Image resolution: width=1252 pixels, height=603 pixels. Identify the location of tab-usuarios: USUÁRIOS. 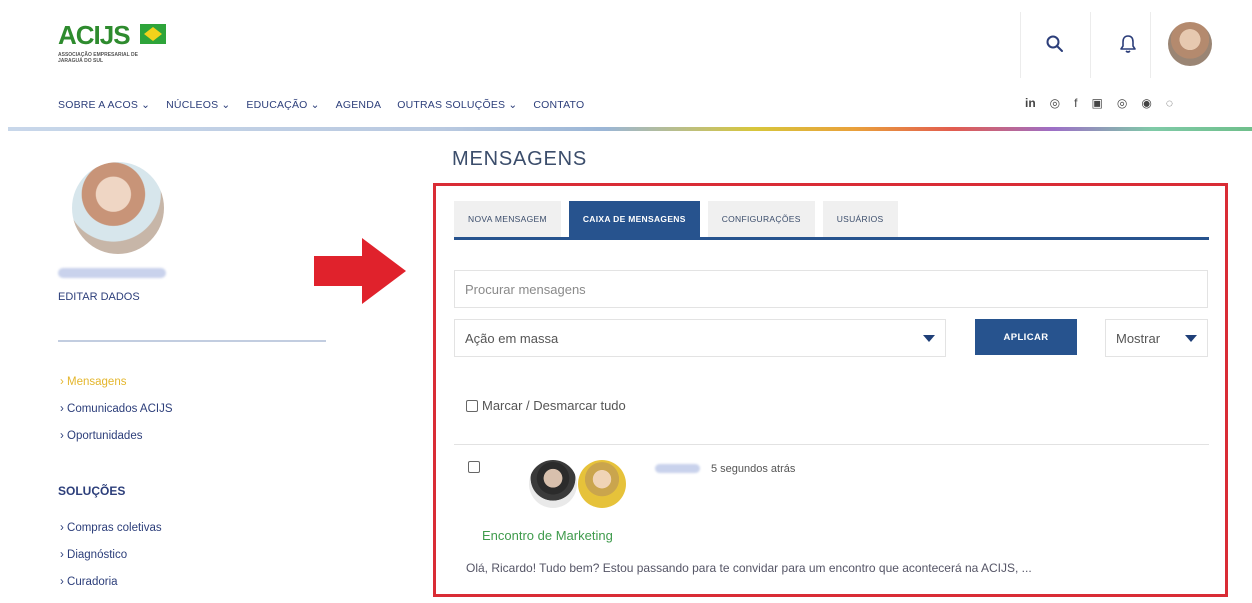
(860, 219).